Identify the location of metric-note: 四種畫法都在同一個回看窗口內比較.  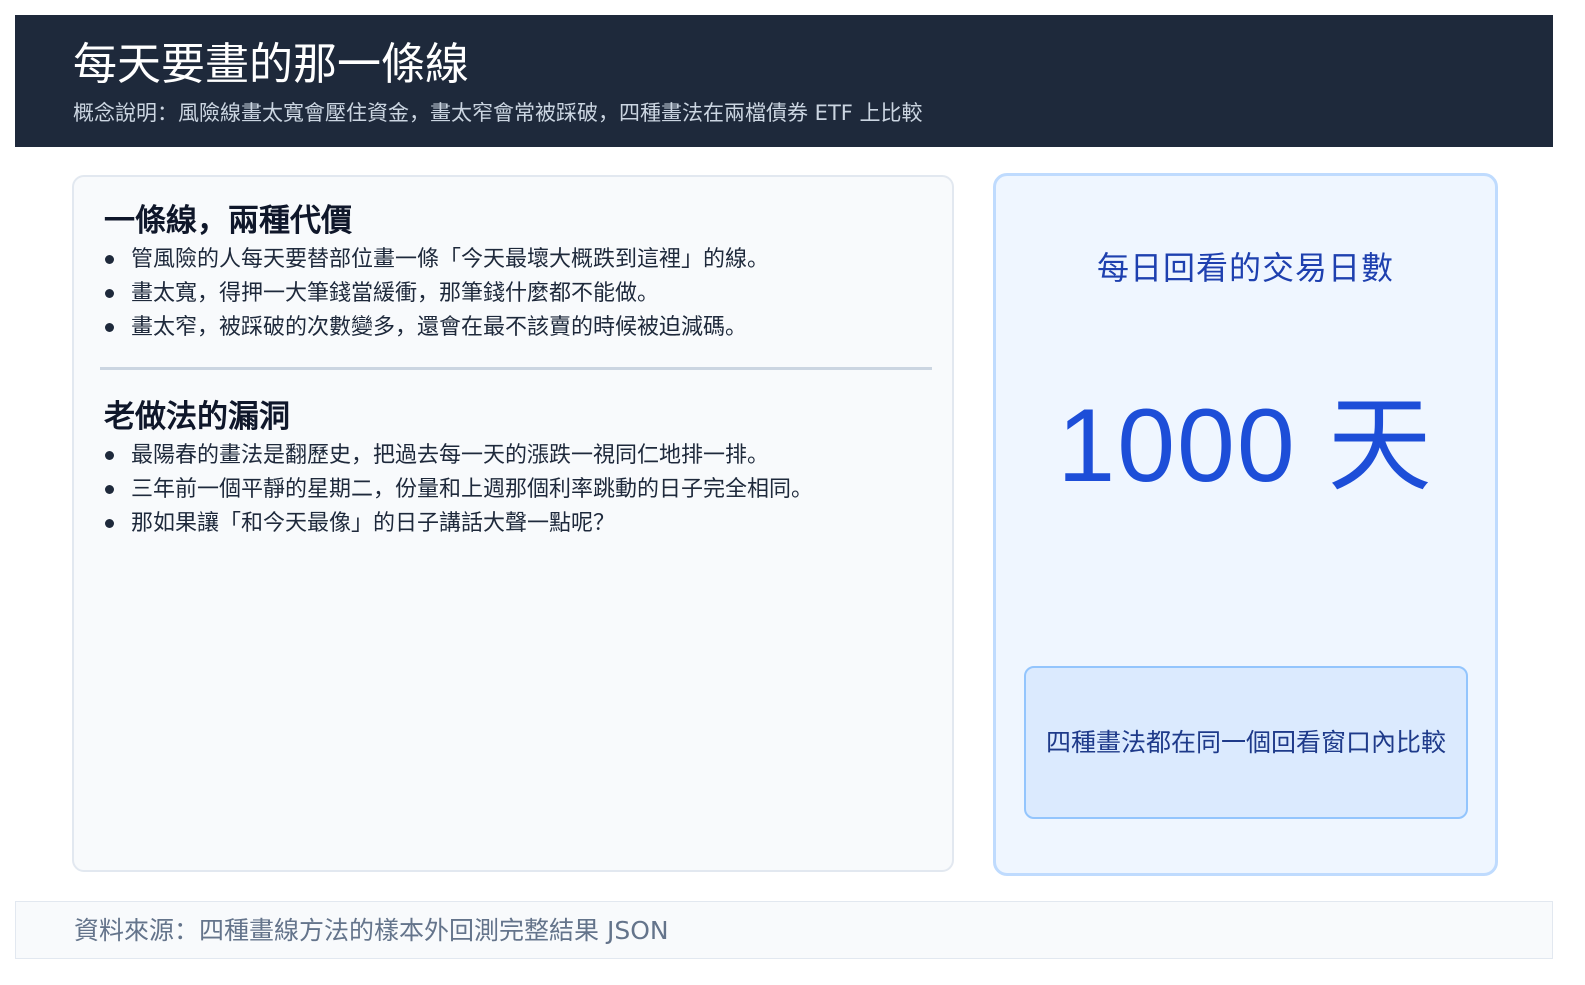
(1245, 742).